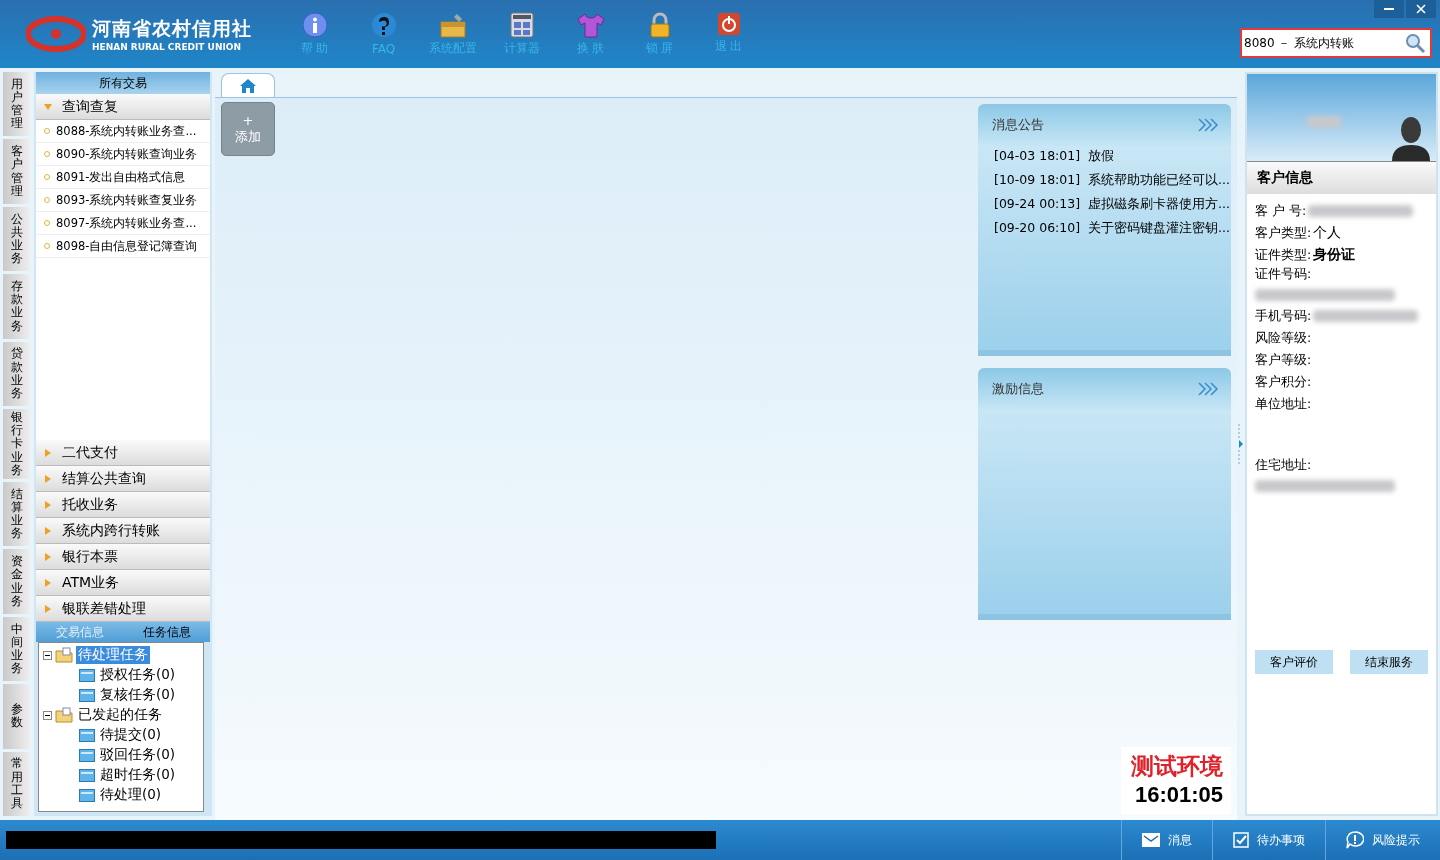 The width and height of the screenshot is (1440, 860). What do you see at coordinates (123, 583) in the screenshot?
I see `menu-group: ATM业务` at bounding box center [123, 583].